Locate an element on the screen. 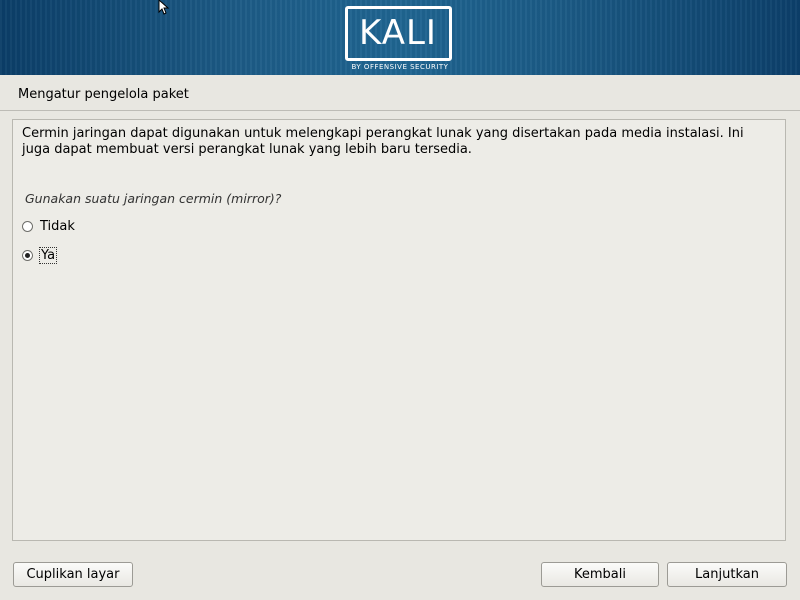 The width and height of the screenshot is (800, 600). mouse-pointer-icon is located at coordinates (164, 7).